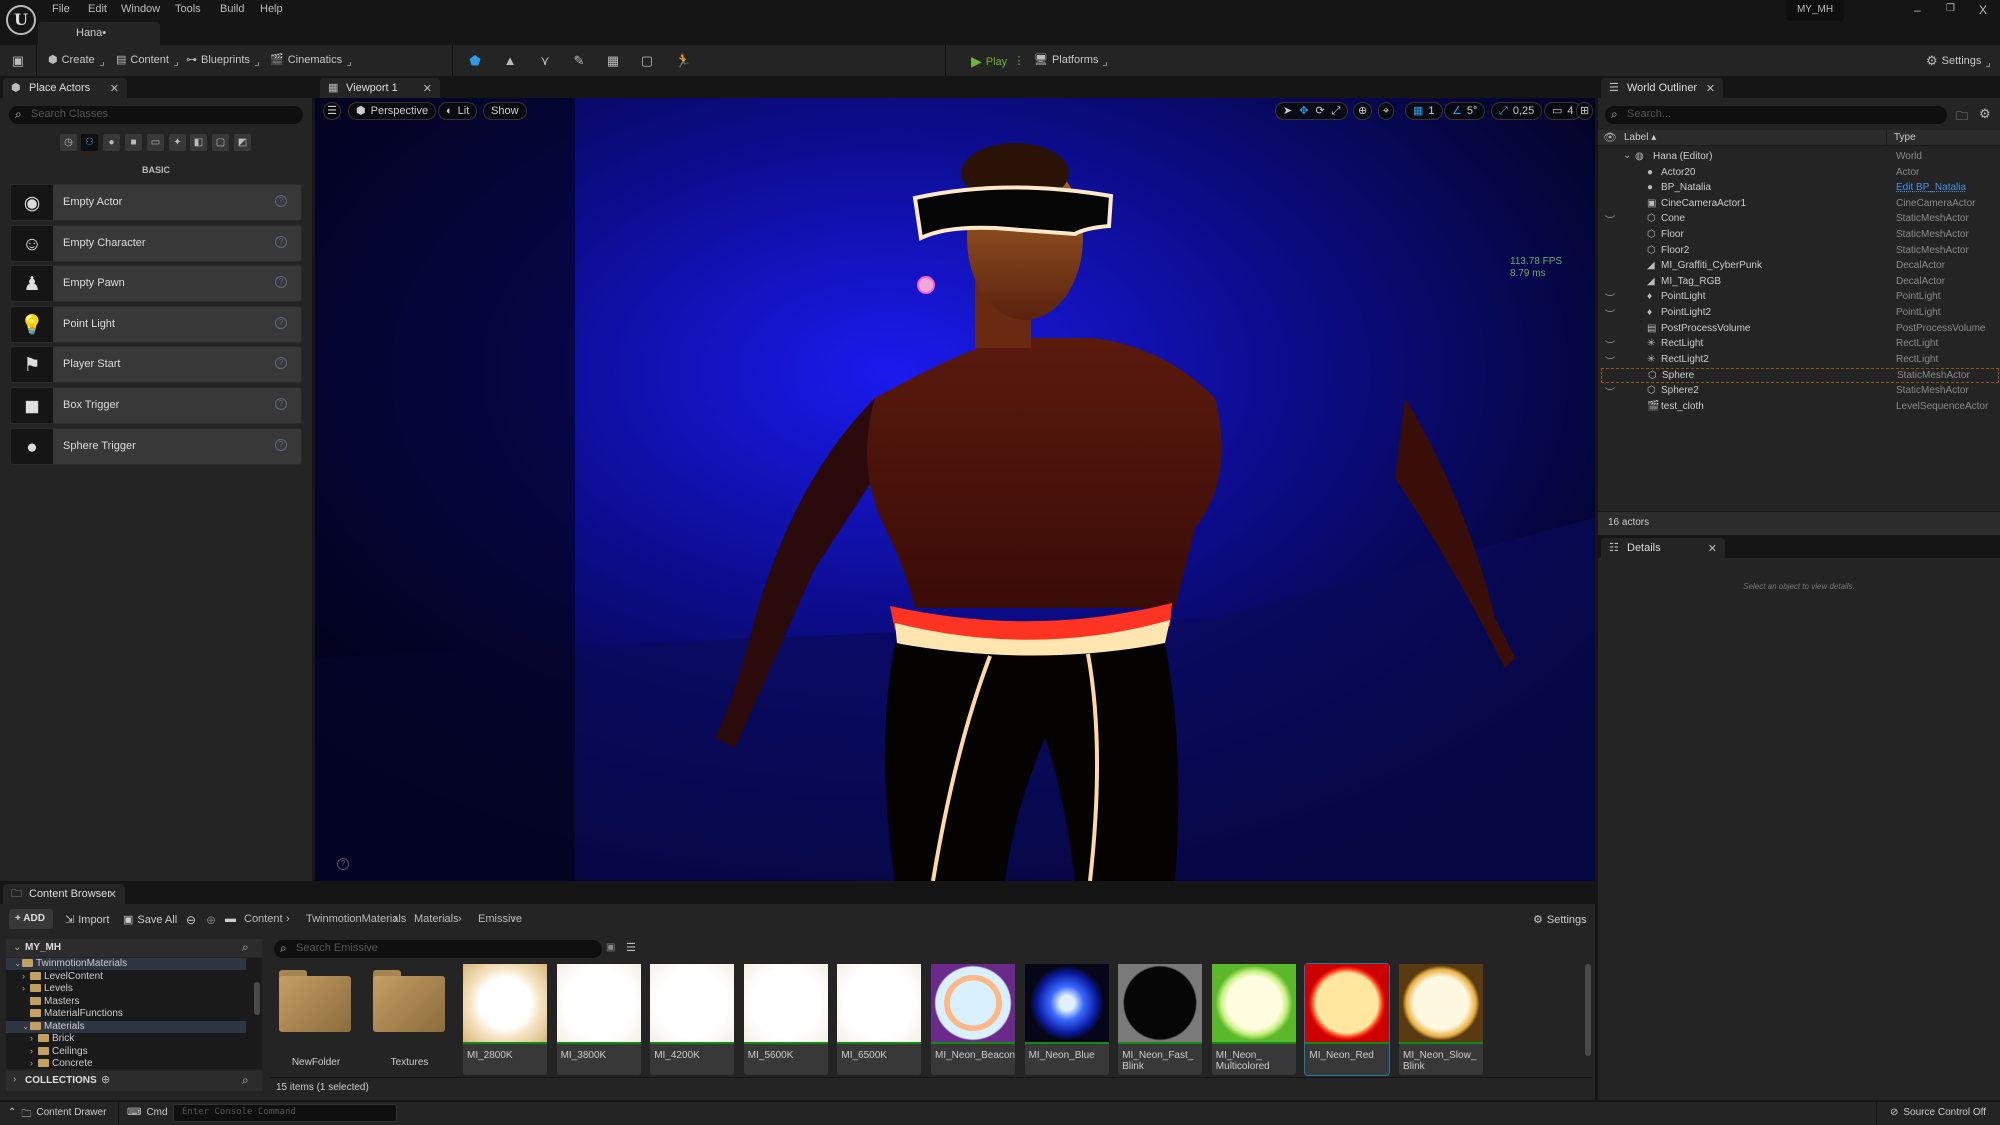 This screenshot has height=1125, width=2000. Describe the element at coordinates (316, 1019) in the screenshot. I see `folder-tile: NewFolder` at that location.